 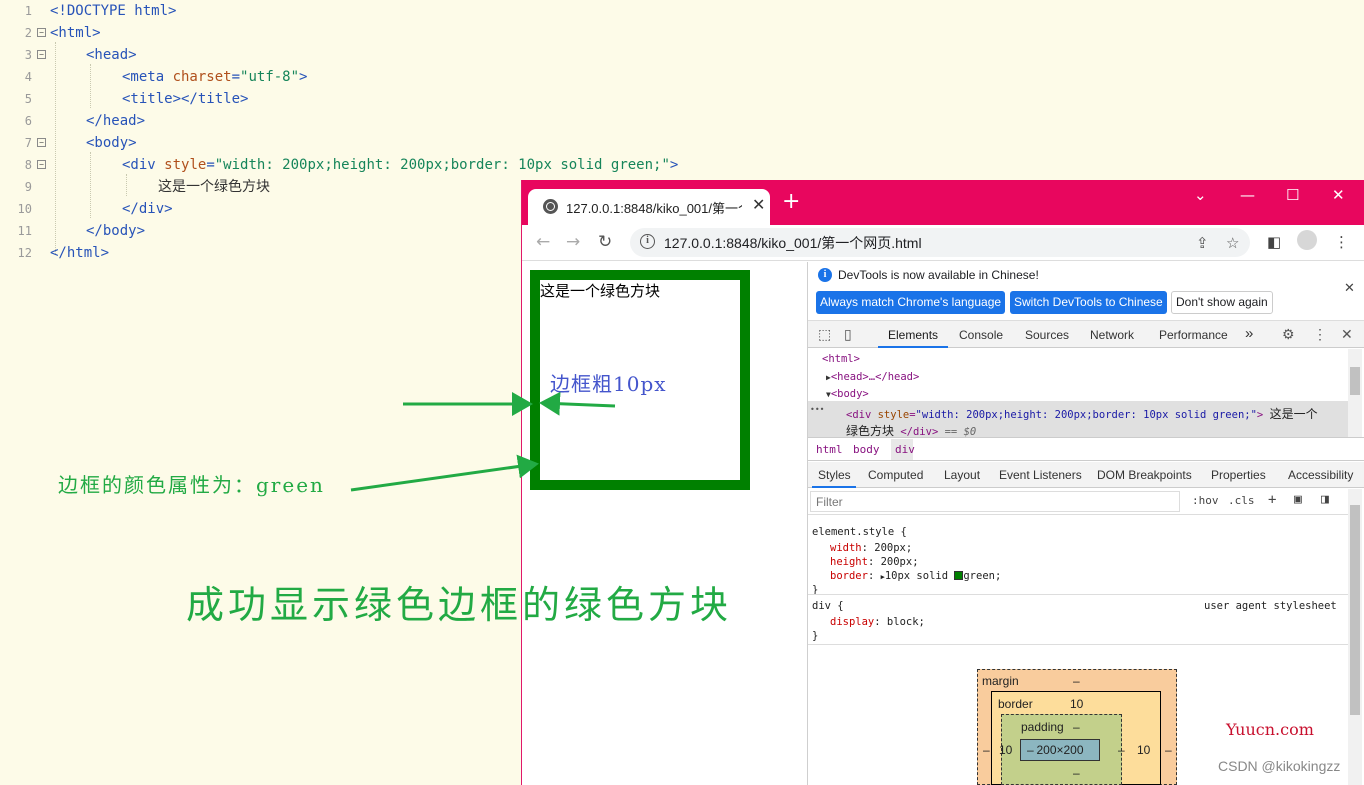 What do you see at coordinates (380, 55) in the screenshot?
I see `code-line: 3− <head>` at bounding box center [380, 55].